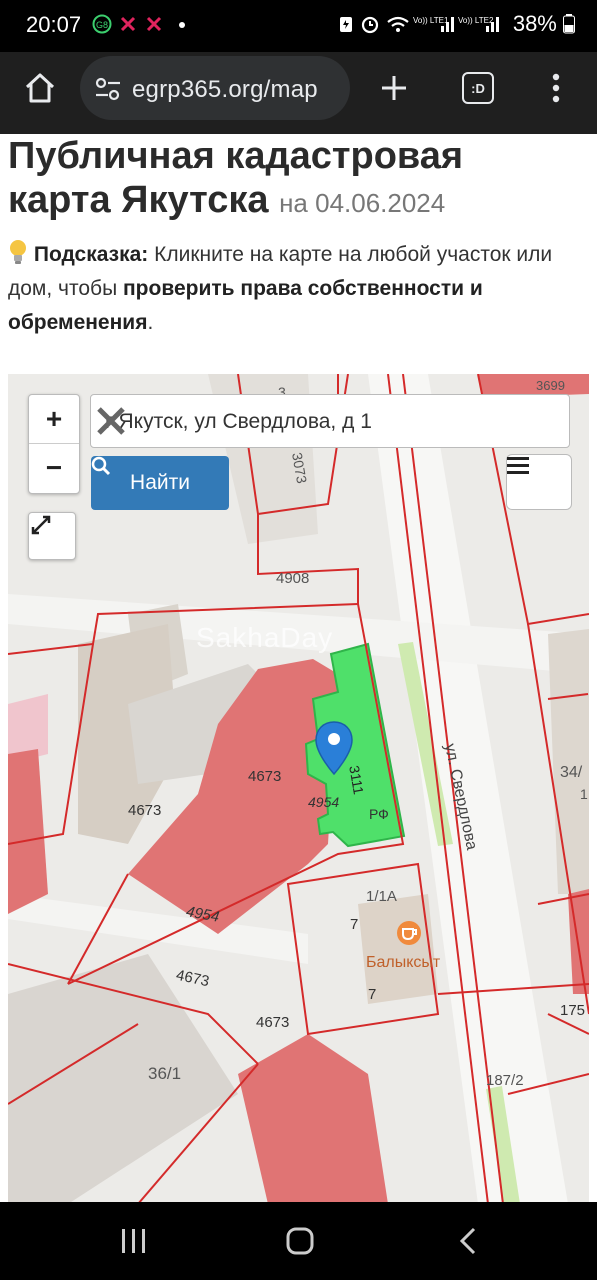  I want to click on svg-text: G8, so click(102, 25).